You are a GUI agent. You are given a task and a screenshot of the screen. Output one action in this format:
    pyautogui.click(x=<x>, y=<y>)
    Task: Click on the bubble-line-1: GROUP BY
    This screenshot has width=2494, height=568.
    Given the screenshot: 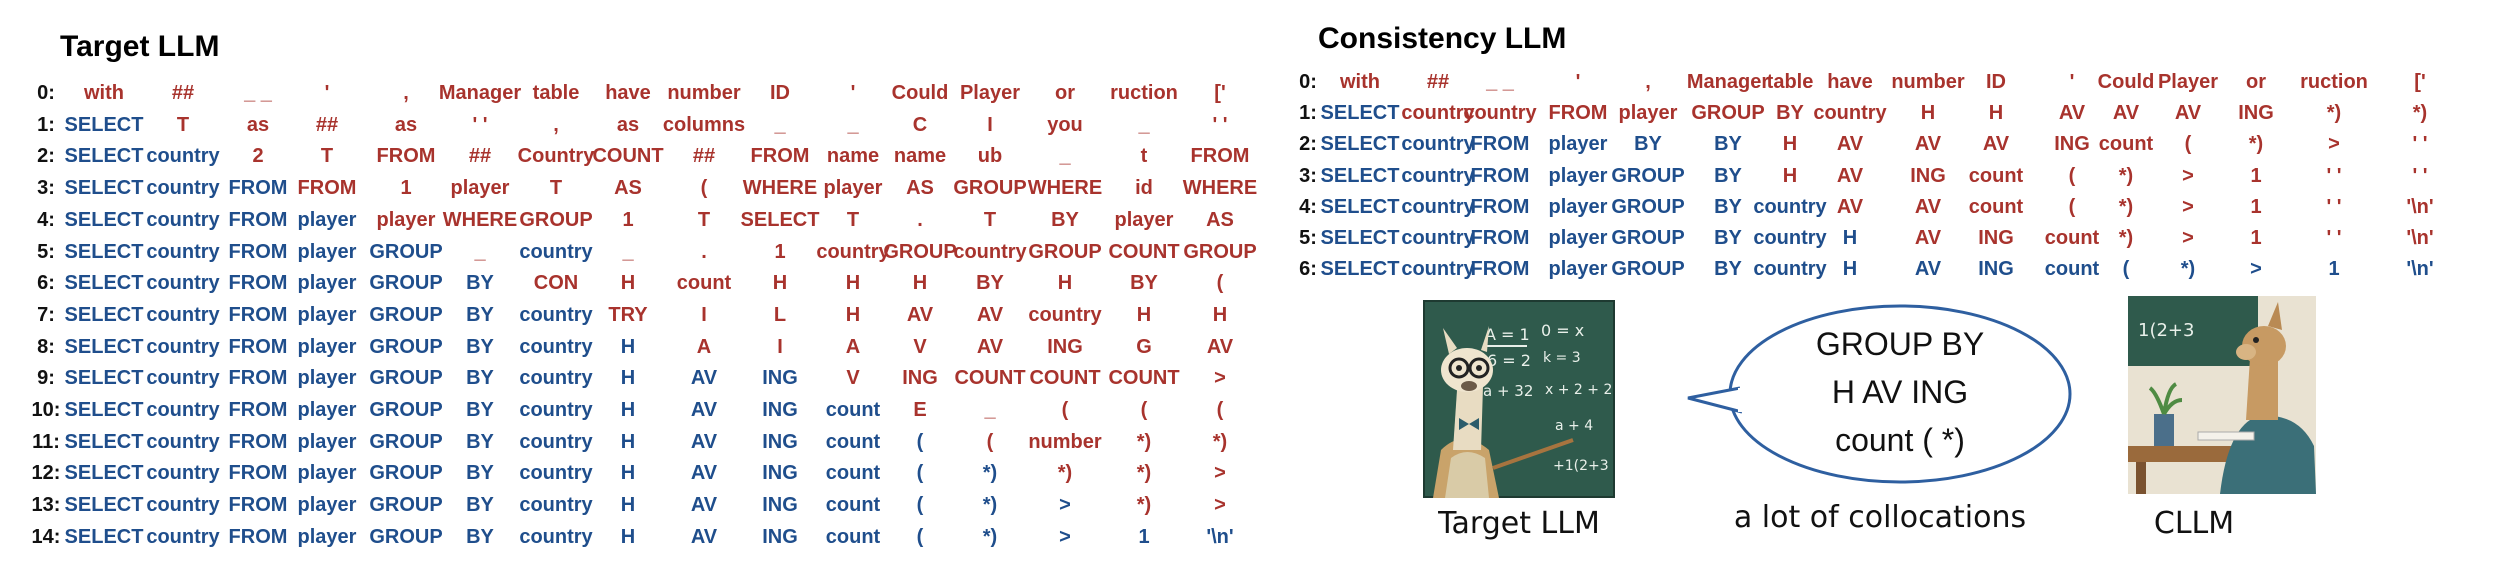 What is the action you would take?
    pyautogui.click(x=1900, y=344)
    